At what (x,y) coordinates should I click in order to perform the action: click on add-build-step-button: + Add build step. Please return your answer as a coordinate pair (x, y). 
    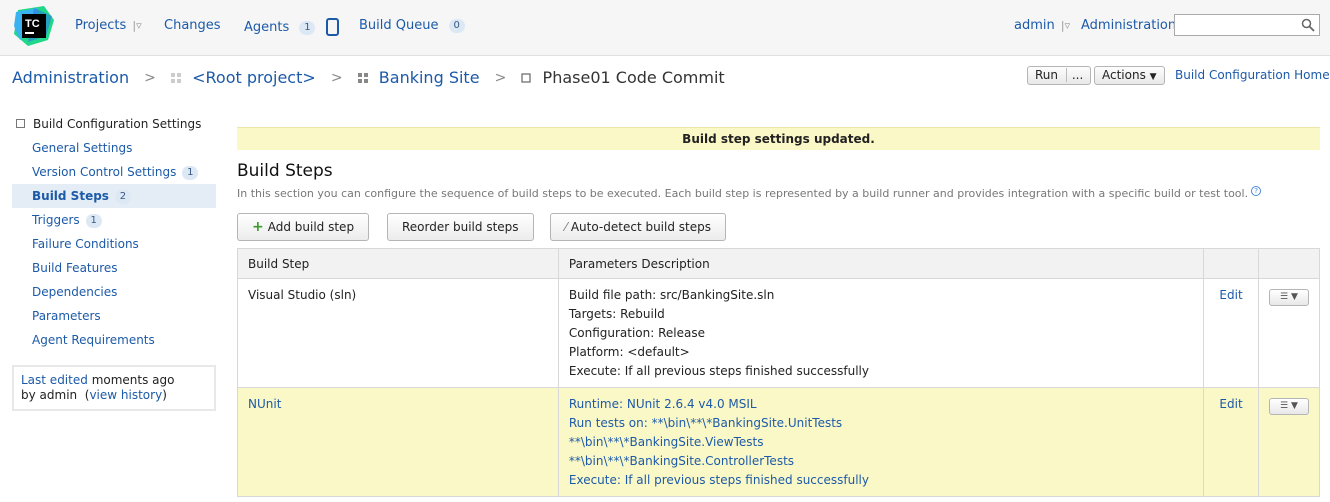
    Looking at the image, I should click on (303, 227).